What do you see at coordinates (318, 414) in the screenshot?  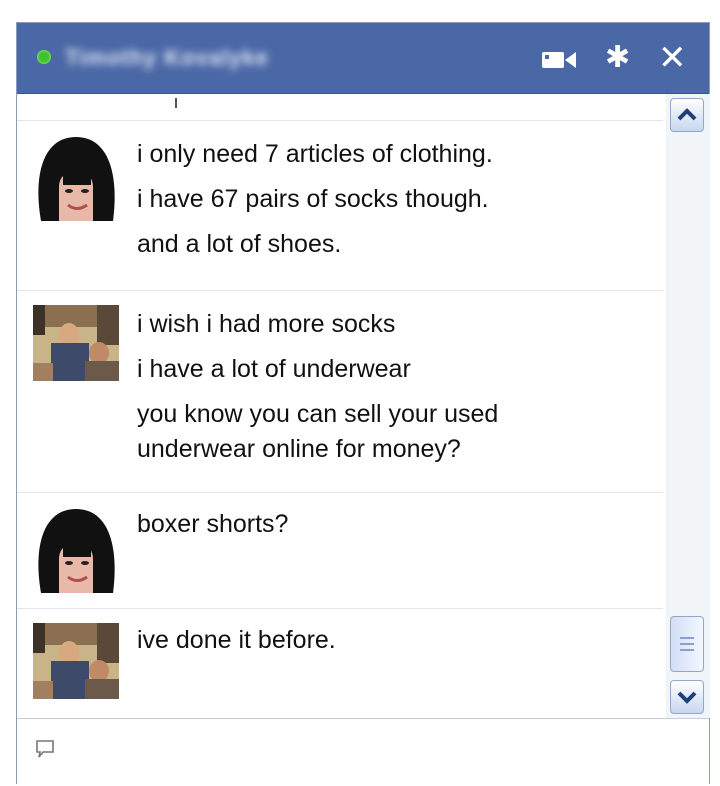 I see `message-text: you know you can sell your used` at bounding box center [318, 414].